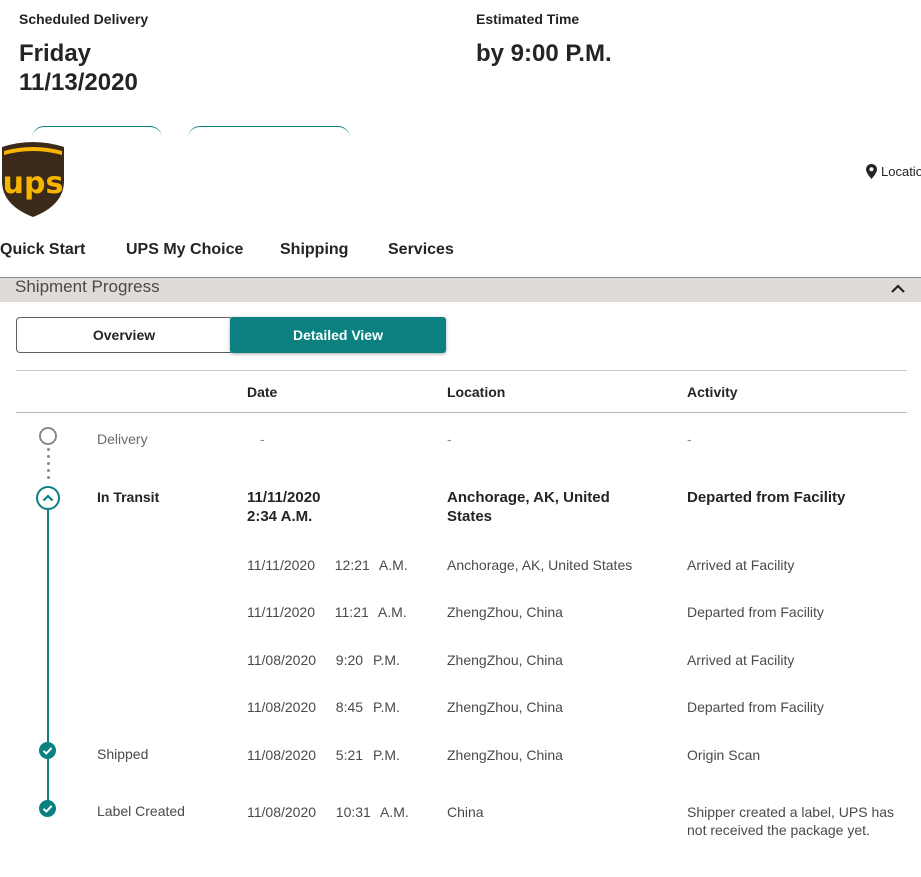 This screenshot has width=921, height=877. What do you see at coordinates (141, 811) in the screenshot?
I see `status-label-created: Label Created` at bounding box center [141, 811].